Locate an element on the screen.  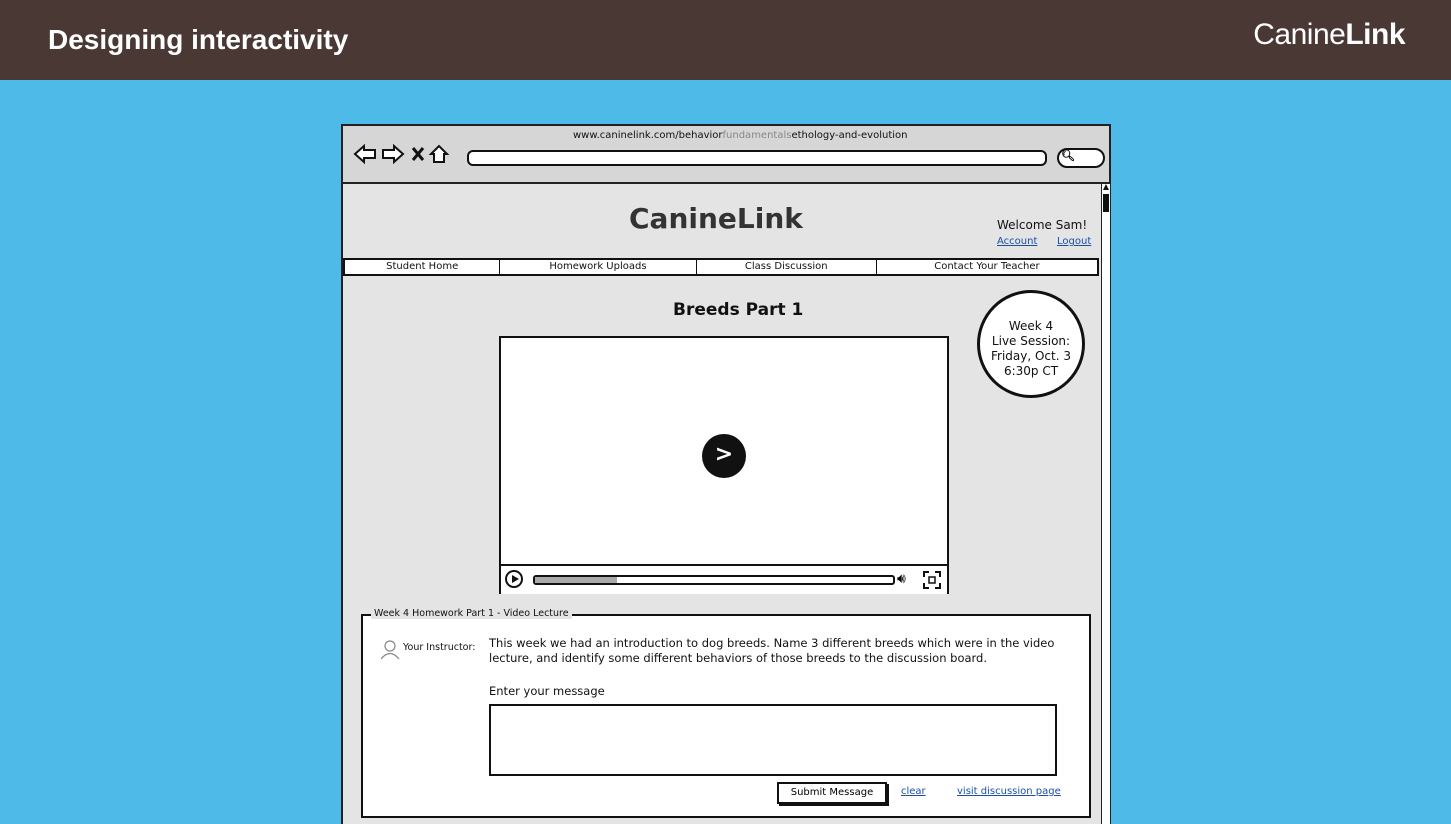
play-icon is located at coordinates (514, 579).